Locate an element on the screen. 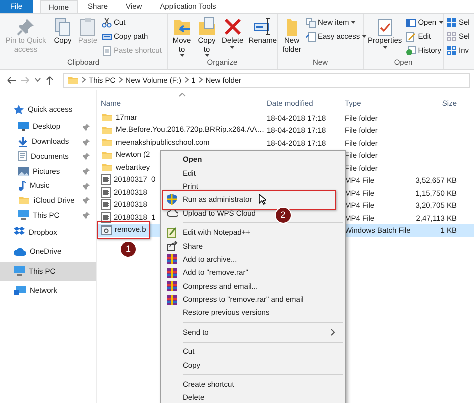 The width and height of the screenshot is (474, 403). step-number: 1 is located at coordinates (128, 249).